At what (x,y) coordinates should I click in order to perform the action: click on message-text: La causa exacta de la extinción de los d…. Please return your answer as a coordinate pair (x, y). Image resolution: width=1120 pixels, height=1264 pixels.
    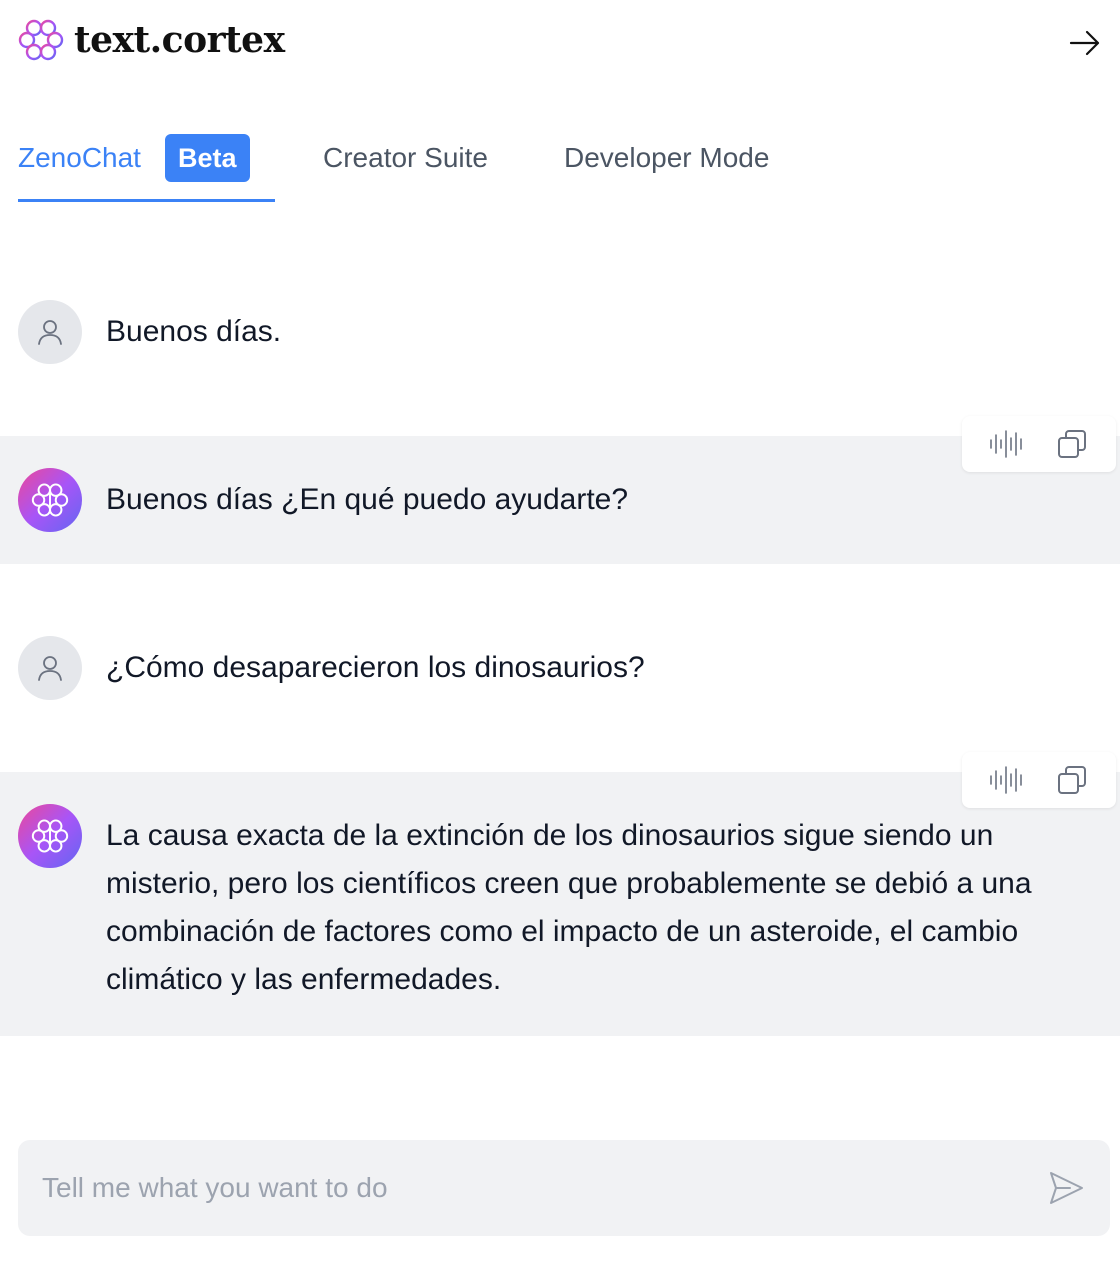
    Looking at the image, I should click on (569, 907).